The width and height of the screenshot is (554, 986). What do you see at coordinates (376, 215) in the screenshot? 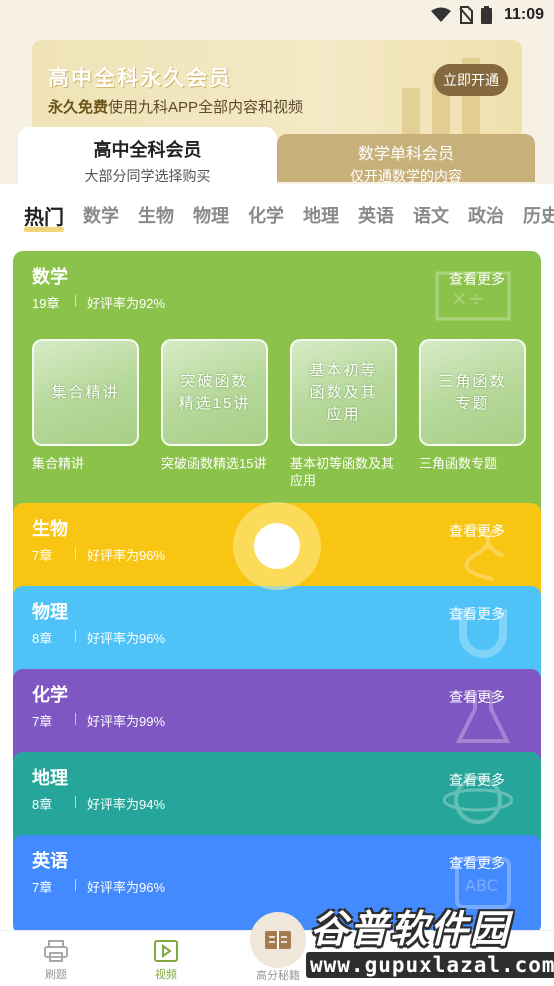
I see `subject-tab-english: 英语` at bounding box center [376, 215].